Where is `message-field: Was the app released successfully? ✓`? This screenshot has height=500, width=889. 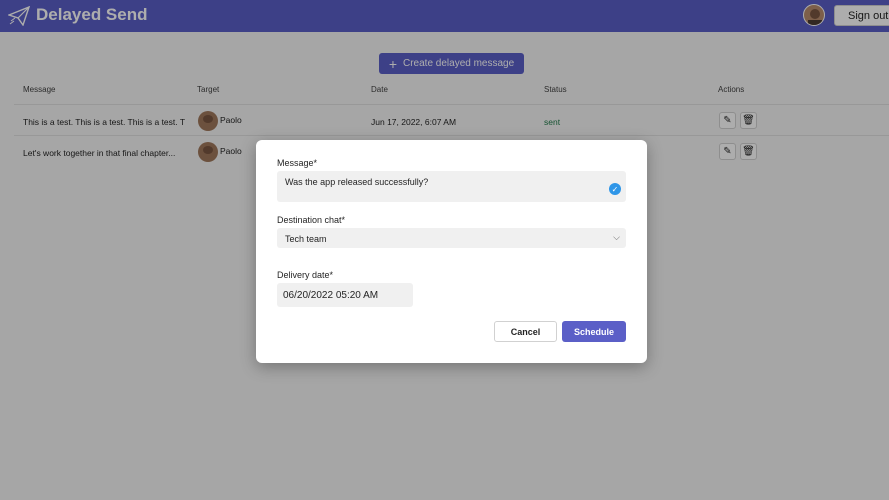
message-field: Was the app released successfully? ✓ is located at coordinates (451, 186).